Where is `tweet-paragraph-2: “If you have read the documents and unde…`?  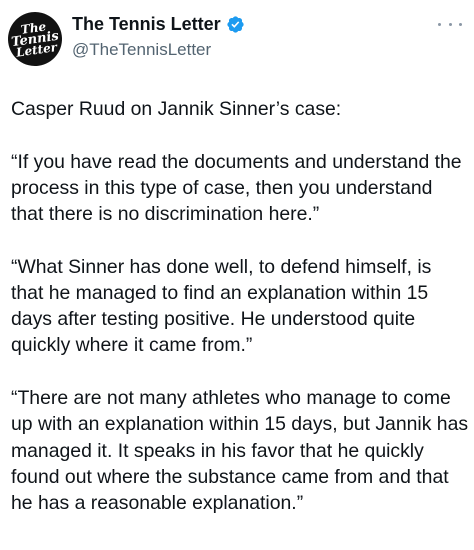 tweet-paragraph-2: “If you have read the documents and unde… is located at coordinates (236, 188).